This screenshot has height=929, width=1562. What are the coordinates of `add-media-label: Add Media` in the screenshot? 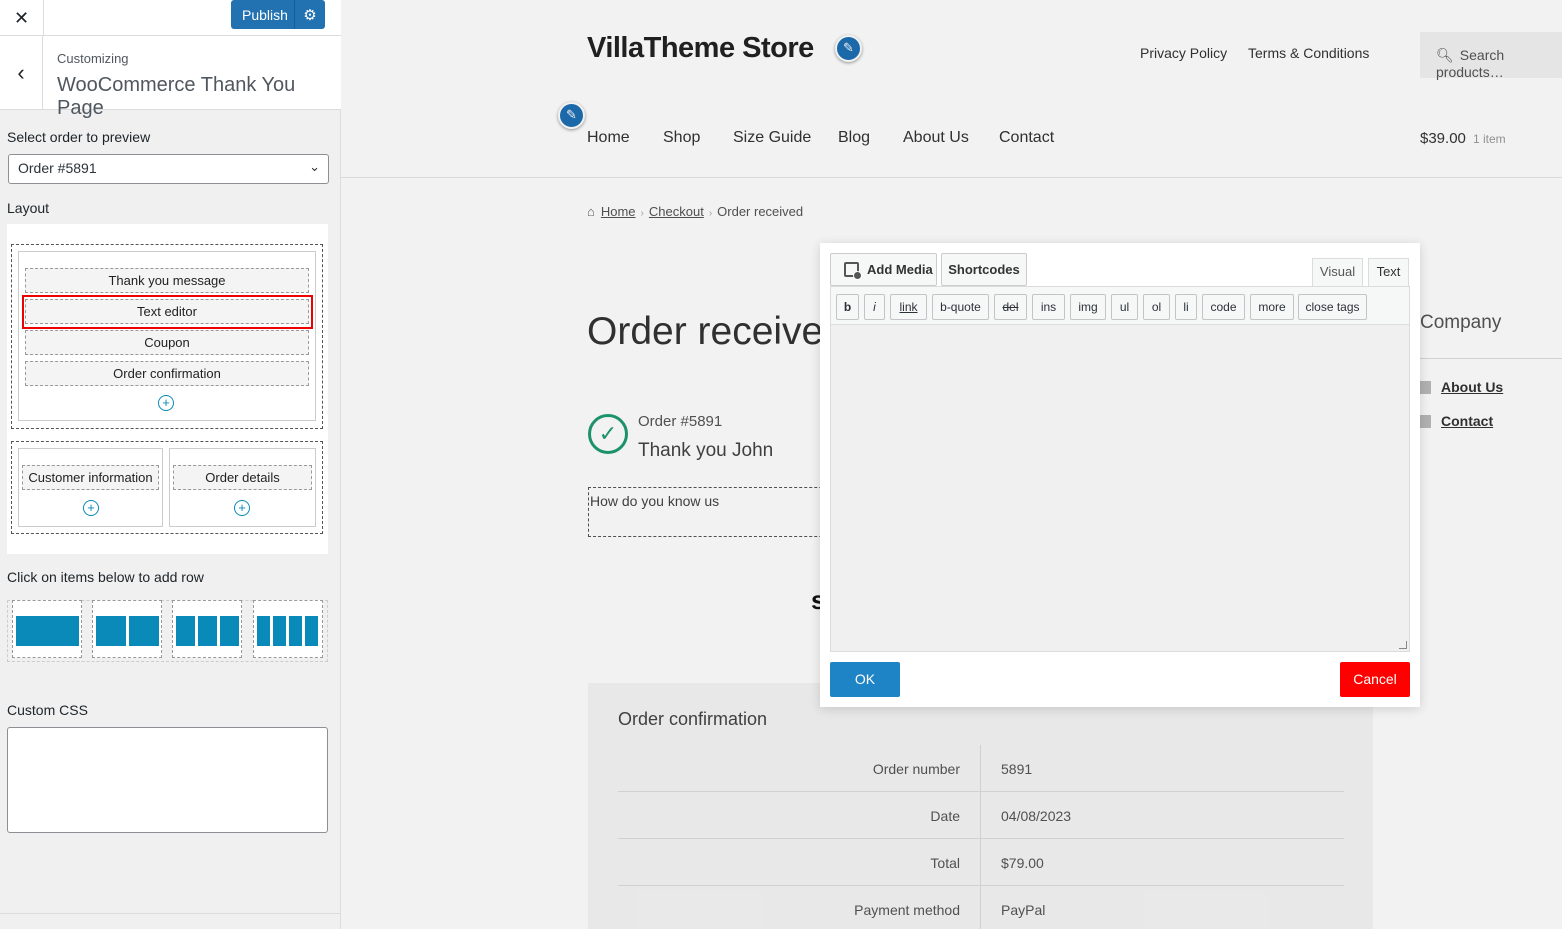 It's located at (900, 269).